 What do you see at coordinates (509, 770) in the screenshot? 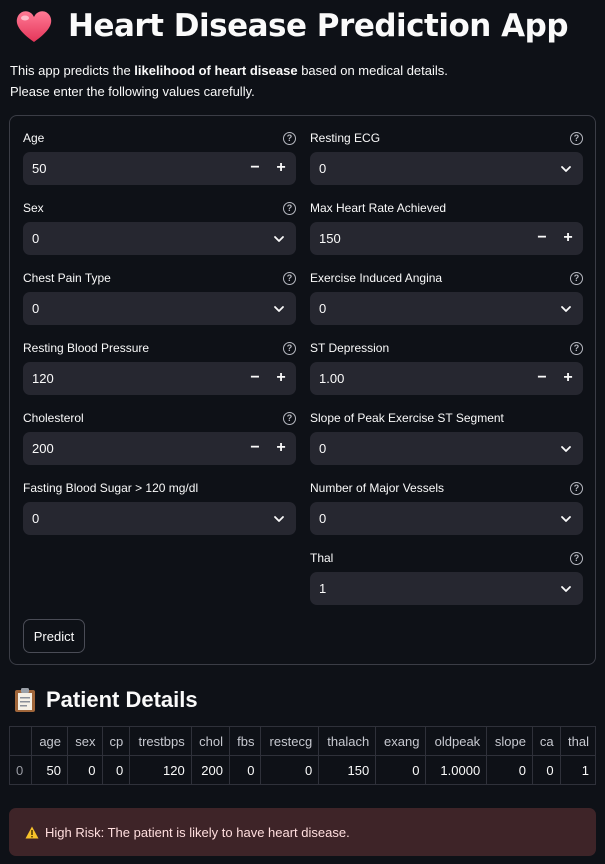
I see `cell-slope: 0` at bounding box center [509, 770].